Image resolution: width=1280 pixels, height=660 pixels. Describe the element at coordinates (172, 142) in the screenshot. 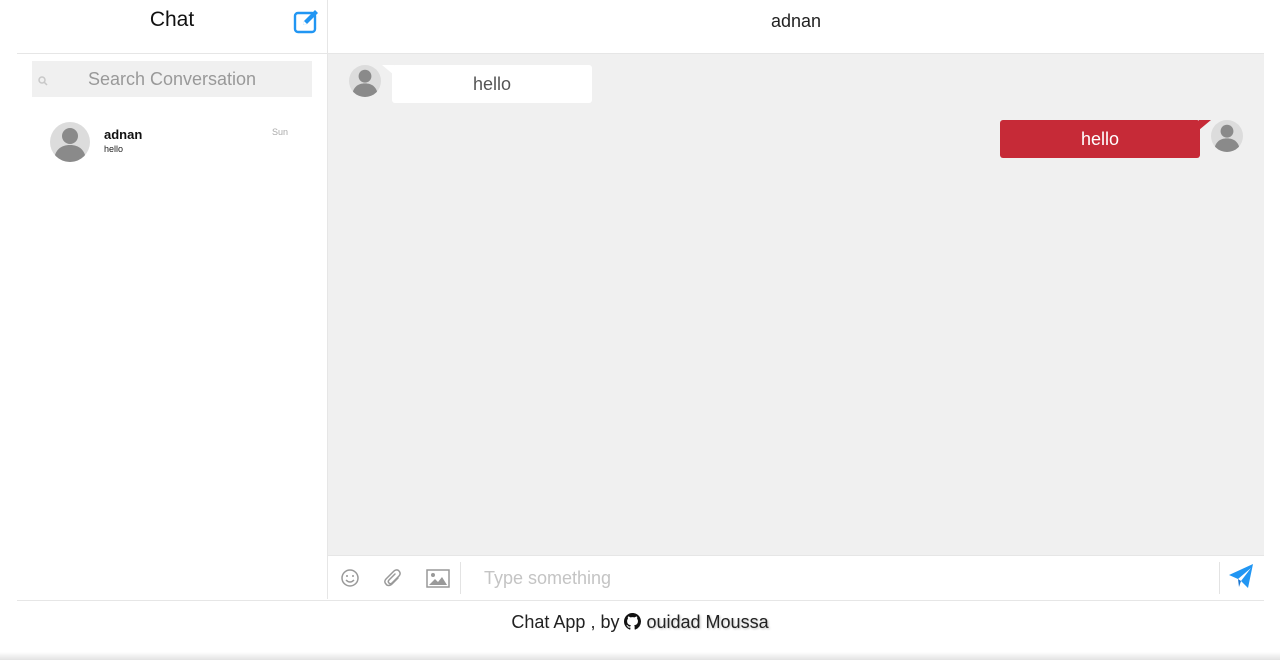

I see `conversation-item: adnan hello Sun` at that location.